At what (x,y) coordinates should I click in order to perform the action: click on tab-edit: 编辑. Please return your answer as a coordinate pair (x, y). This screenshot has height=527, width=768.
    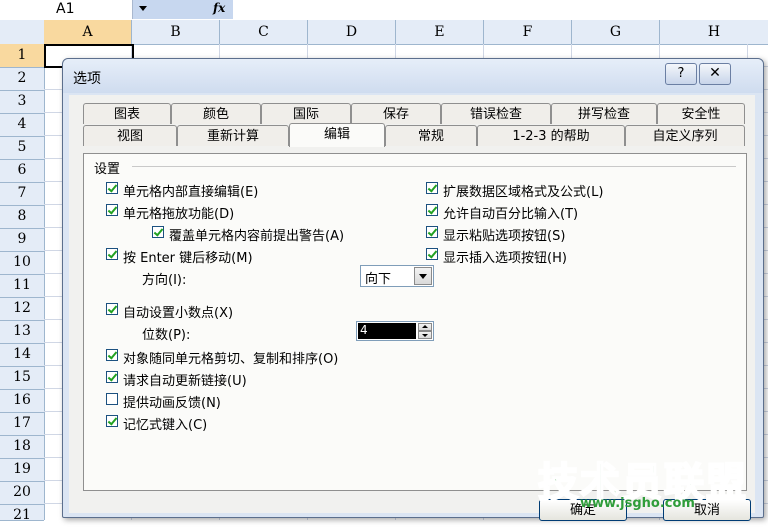
    Looking at the image, I should click on (337, 135).